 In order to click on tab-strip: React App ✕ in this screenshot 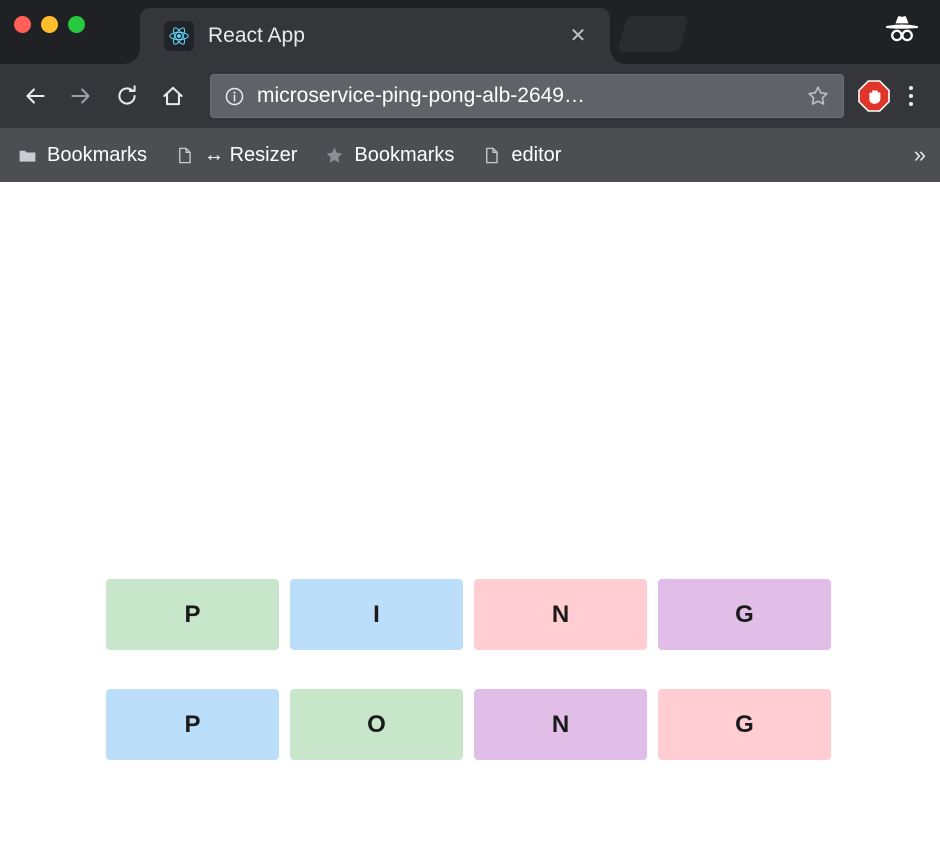, I will do `click(470, 32)`.